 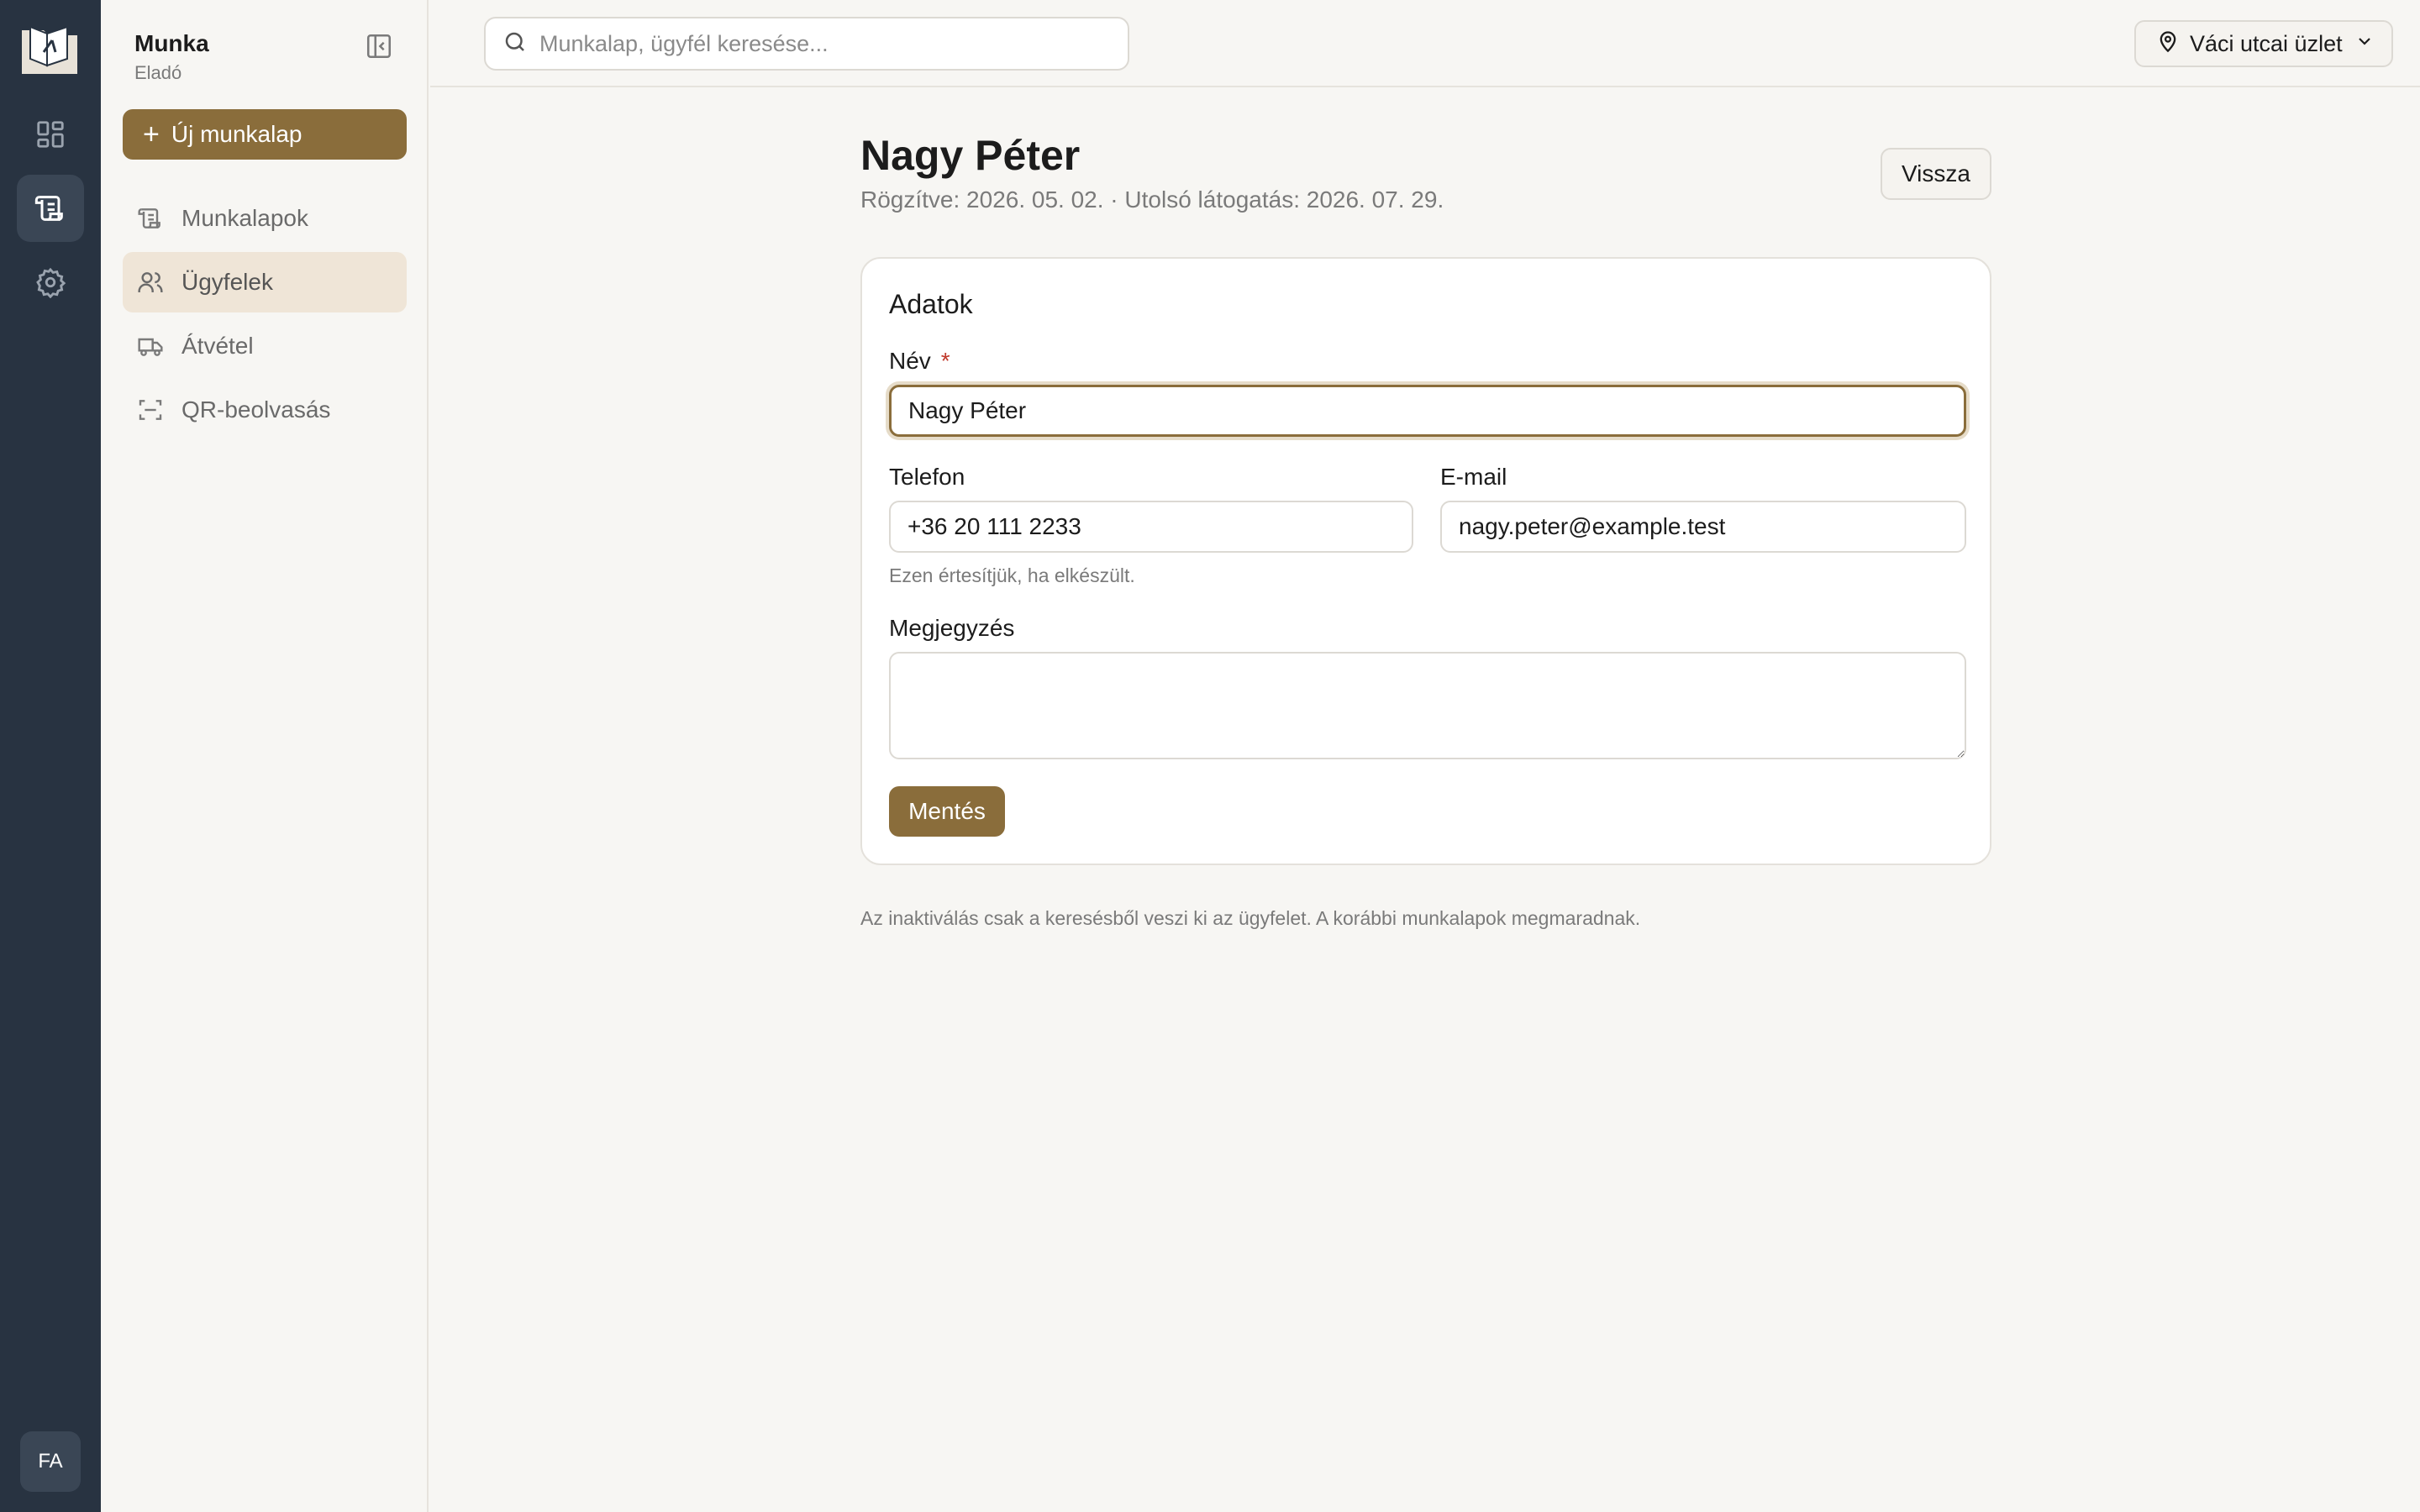 I want to click on sidebar-item-munkalapok: Munkalapok, so click(x=265, y=218).